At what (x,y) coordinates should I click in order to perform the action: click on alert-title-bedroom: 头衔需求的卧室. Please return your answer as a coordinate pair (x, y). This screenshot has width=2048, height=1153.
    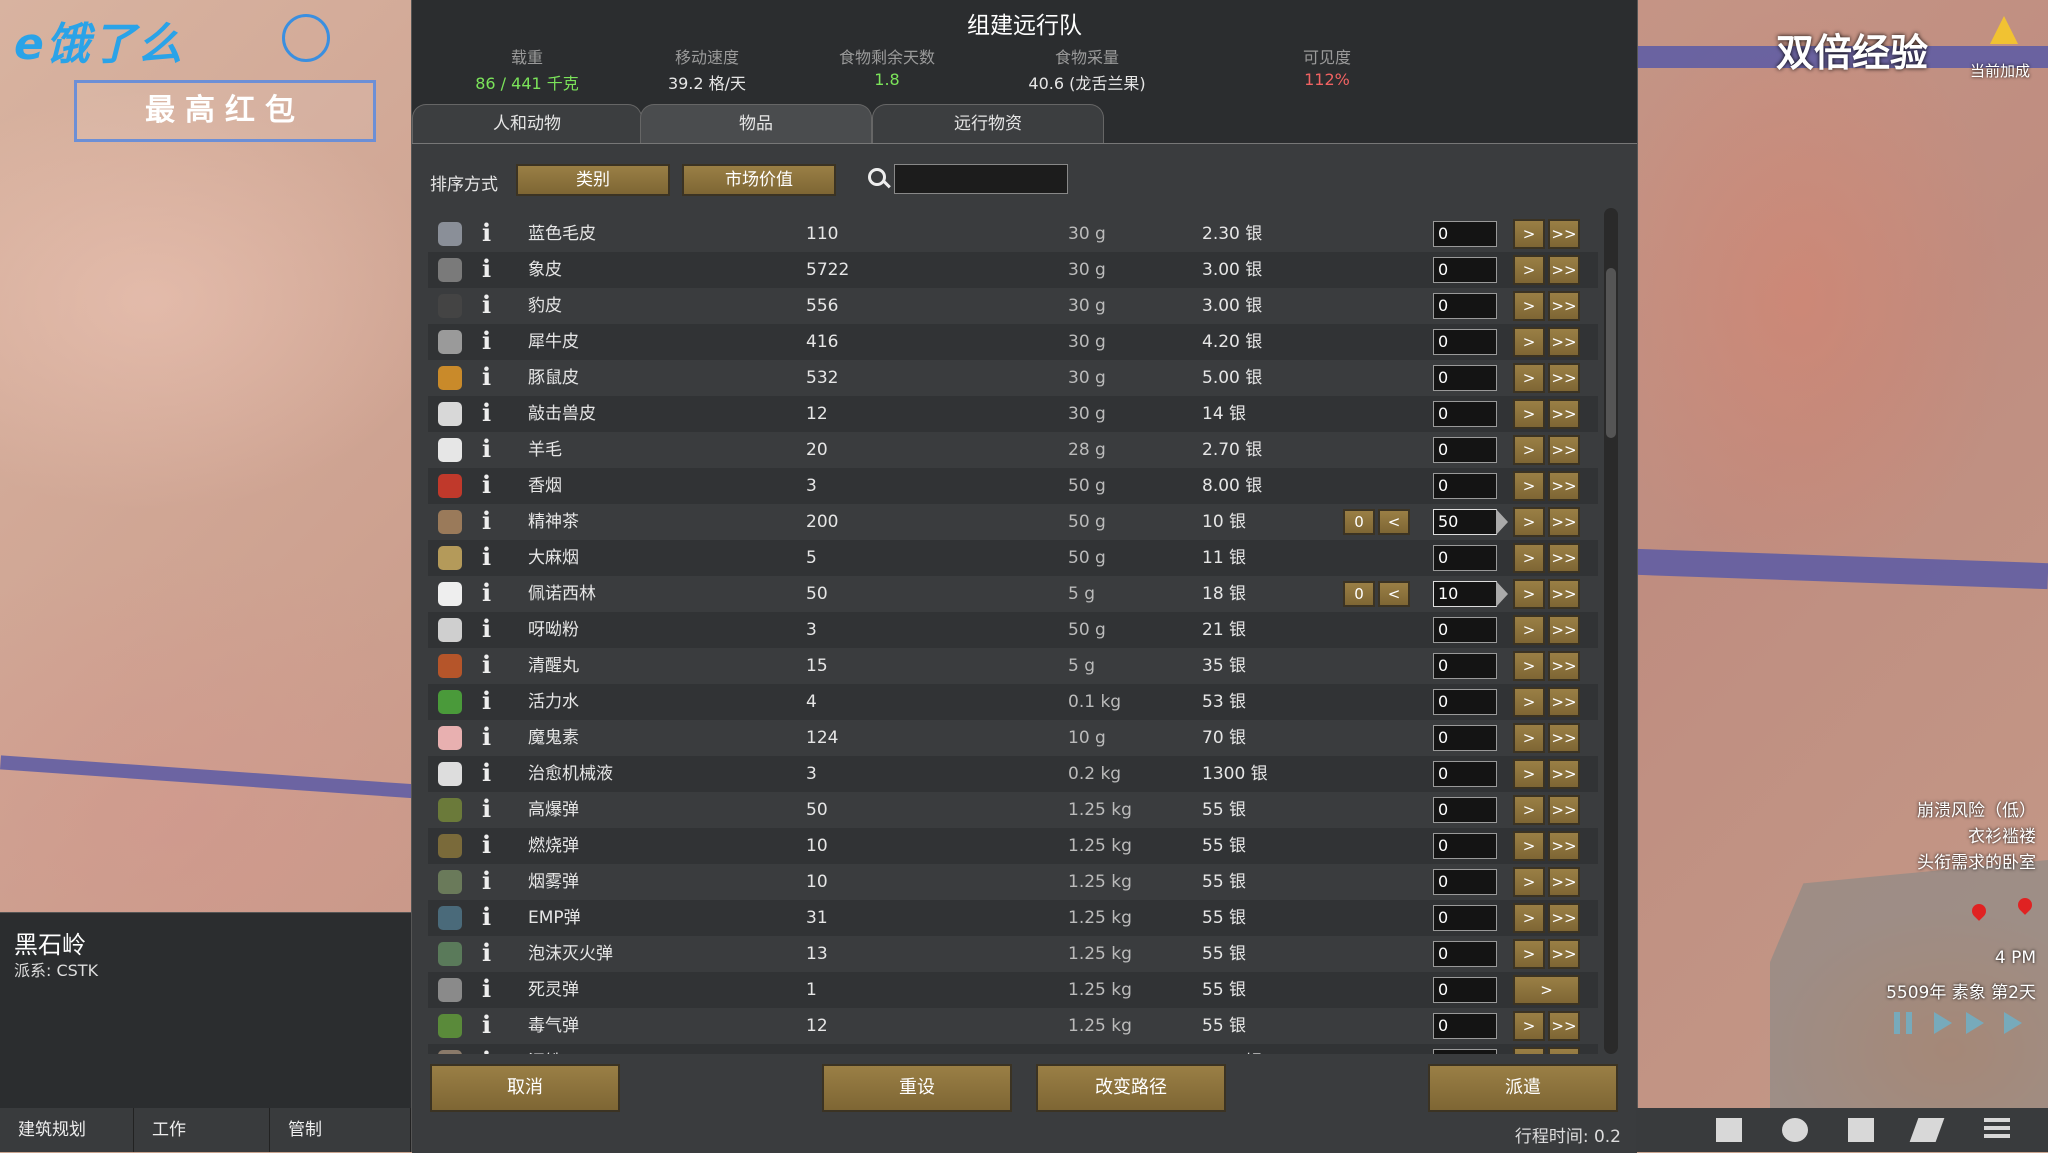
    Looking at the image, I should click on (1976, 860).